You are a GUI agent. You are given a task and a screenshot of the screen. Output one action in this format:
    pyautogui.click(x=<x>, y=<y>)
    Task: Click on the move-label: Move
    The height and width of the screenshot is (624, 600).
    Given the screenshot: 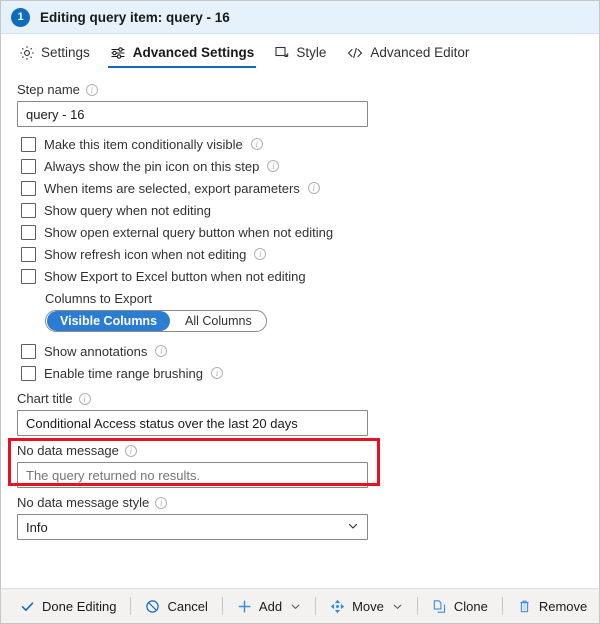 What is the action you would take?
    pyautogui.click(x=368, y=606)
    